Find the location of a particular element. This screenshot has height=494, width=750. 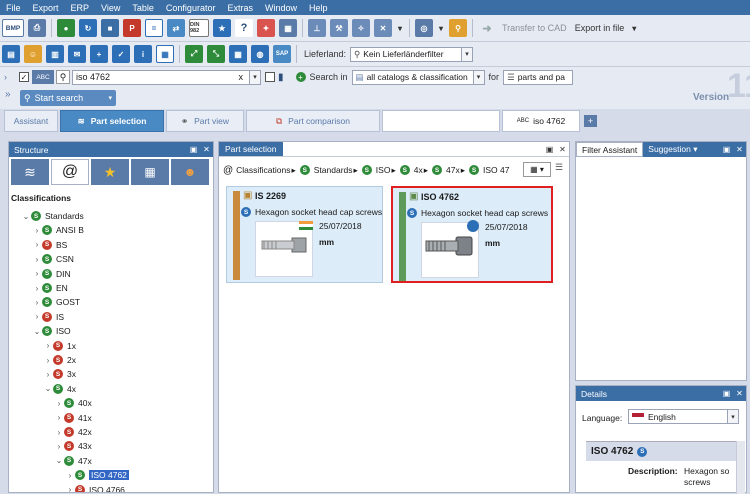

tab-assistant: Assistant is located at coordinates (31, 121).